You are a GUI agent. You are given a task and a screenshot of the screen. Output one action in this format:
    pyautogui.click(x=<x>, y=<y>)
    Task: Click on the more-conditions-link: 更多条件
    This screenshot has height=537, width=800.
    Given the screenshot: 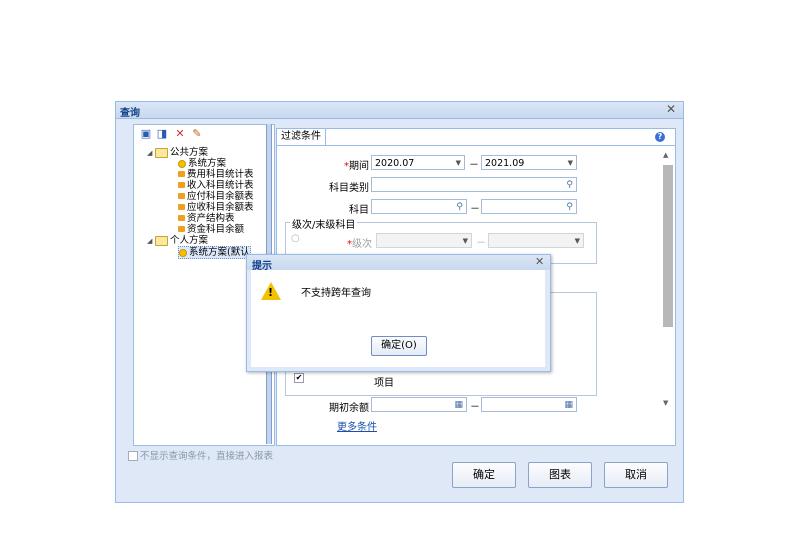 What is the action you would take?
    pyautogui.click(x=357, y=425)
    